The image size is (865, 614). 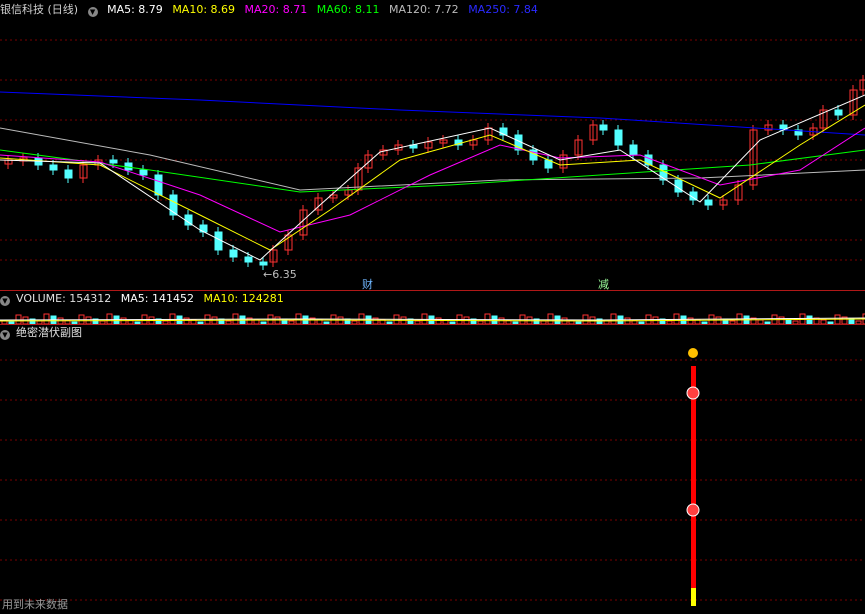 What do you see at coordinates (243, 298) in the screenshot?
I see `volume-ma10-label: MA10: 124281` at bounding box center [243, 298].